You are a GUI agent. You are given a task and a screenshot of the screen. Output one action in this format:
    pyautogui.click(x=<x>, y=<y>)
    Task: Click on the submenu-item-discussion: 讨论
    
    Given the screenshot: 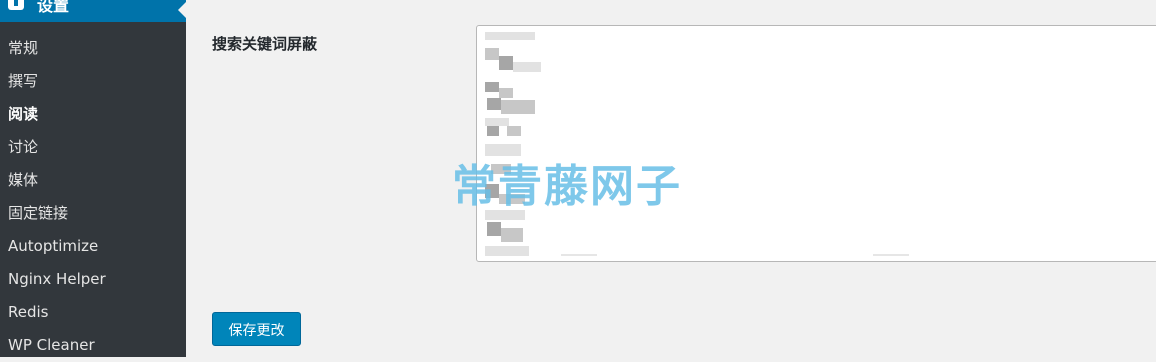 What is the action you would take?
    pyautogui.click(x=93, y=147)
    